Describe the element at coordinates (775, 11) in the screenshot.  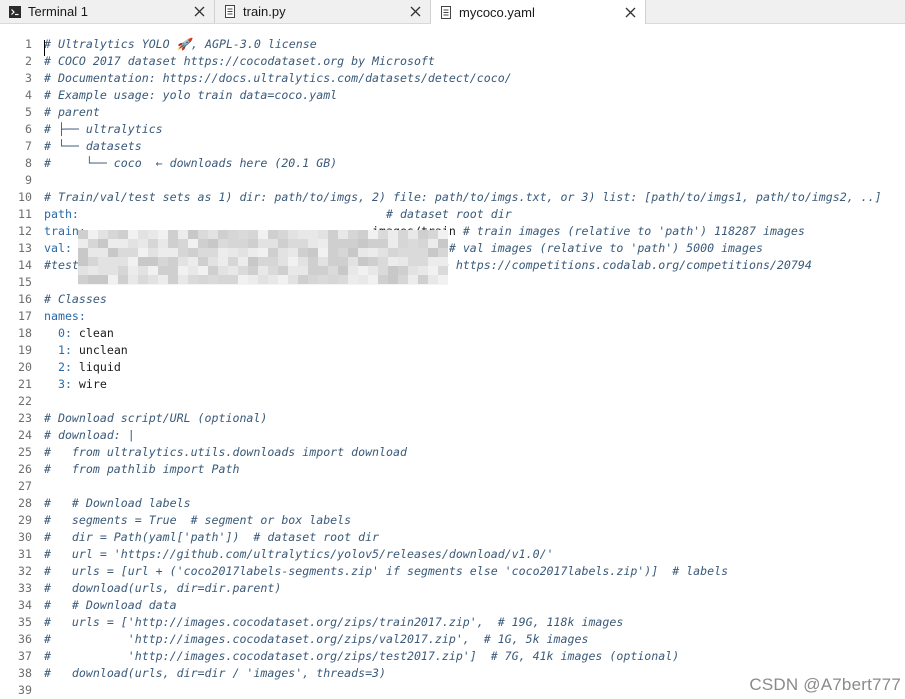
I see `tab-bar-empty-area` at that location.